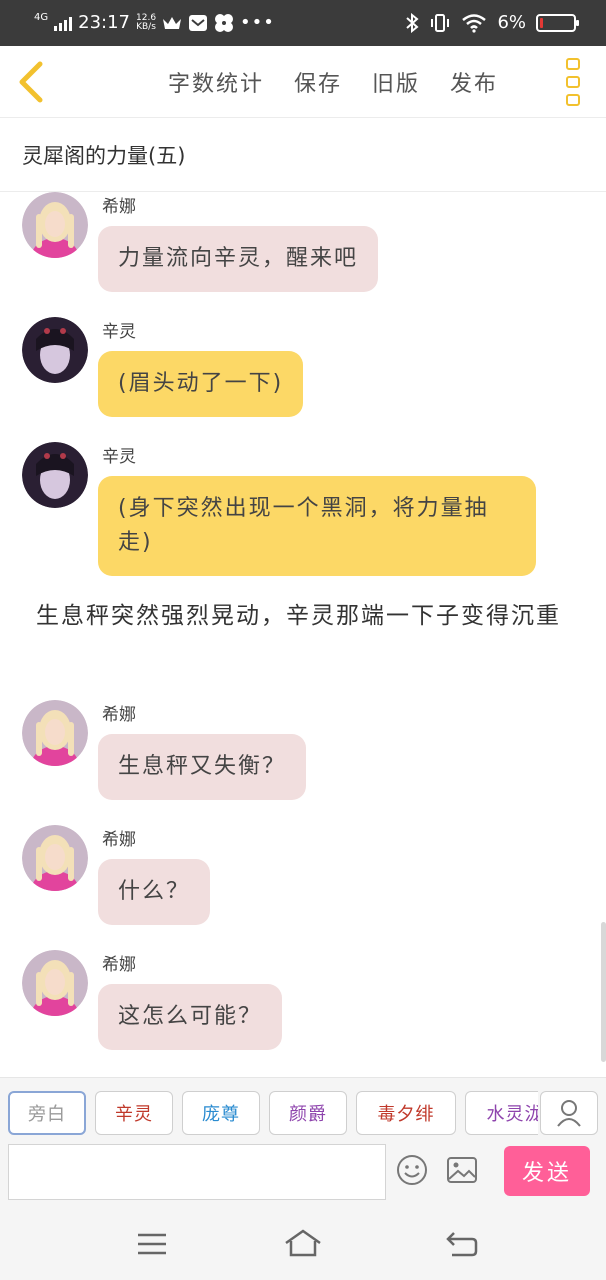 This screenshot has height=1280, width=606. Describe the element at coordinates (511, 22) in the screenshot. I see `battery-percent: 6%` at that location.